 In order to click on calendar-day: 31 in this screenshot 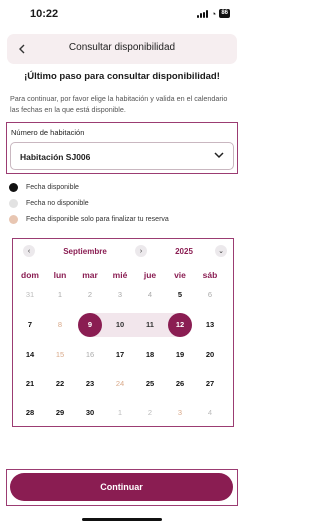, I will do `click(30, 294)`.